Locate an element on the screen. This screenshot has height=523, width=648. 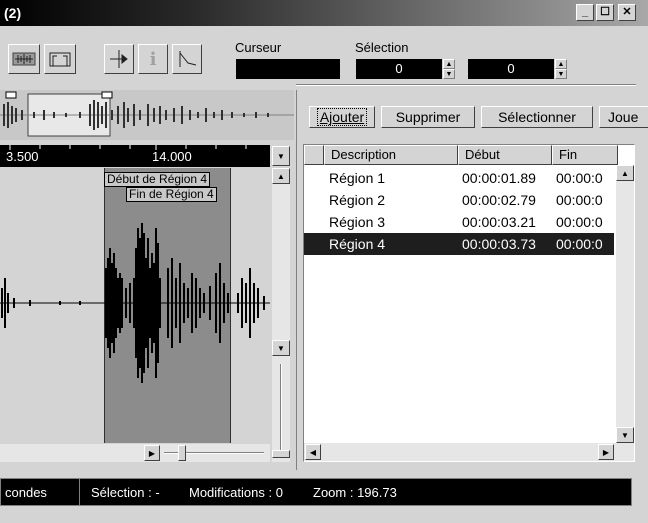
fade-icon is located at coordinates (188, 59).